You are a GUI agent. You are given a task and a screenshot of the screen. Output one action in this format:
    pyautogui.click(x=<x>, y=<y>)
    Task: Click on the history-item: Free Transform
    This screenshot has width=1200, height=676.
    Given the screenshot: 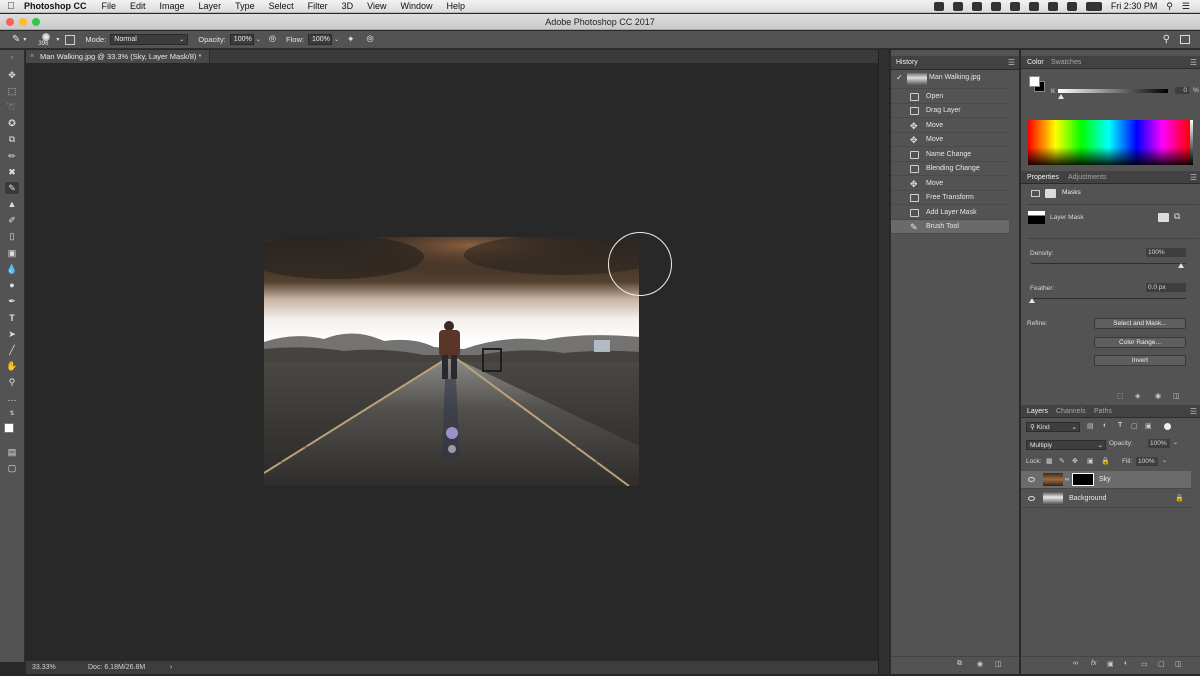 What is the action you would take?
    pyautogui.click(x=950, y=198)
    